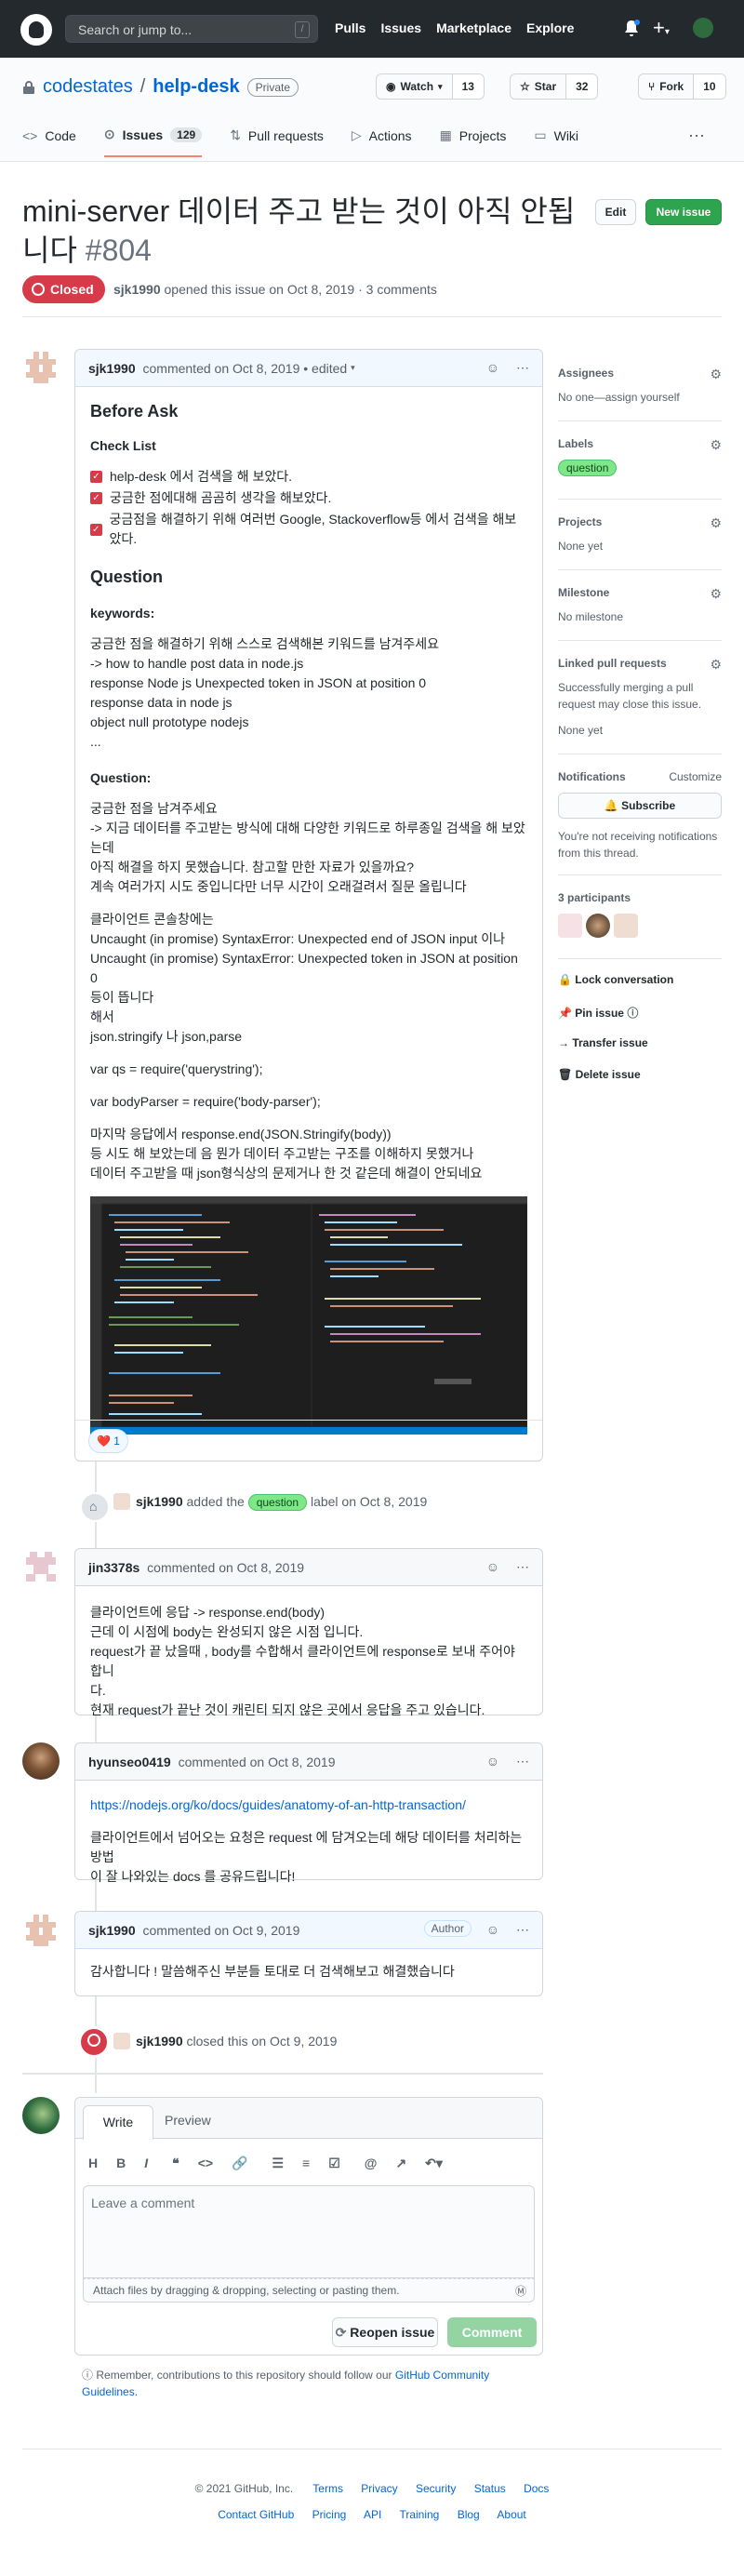  I want to click on tab-code: <> Code, so click(49, 142).